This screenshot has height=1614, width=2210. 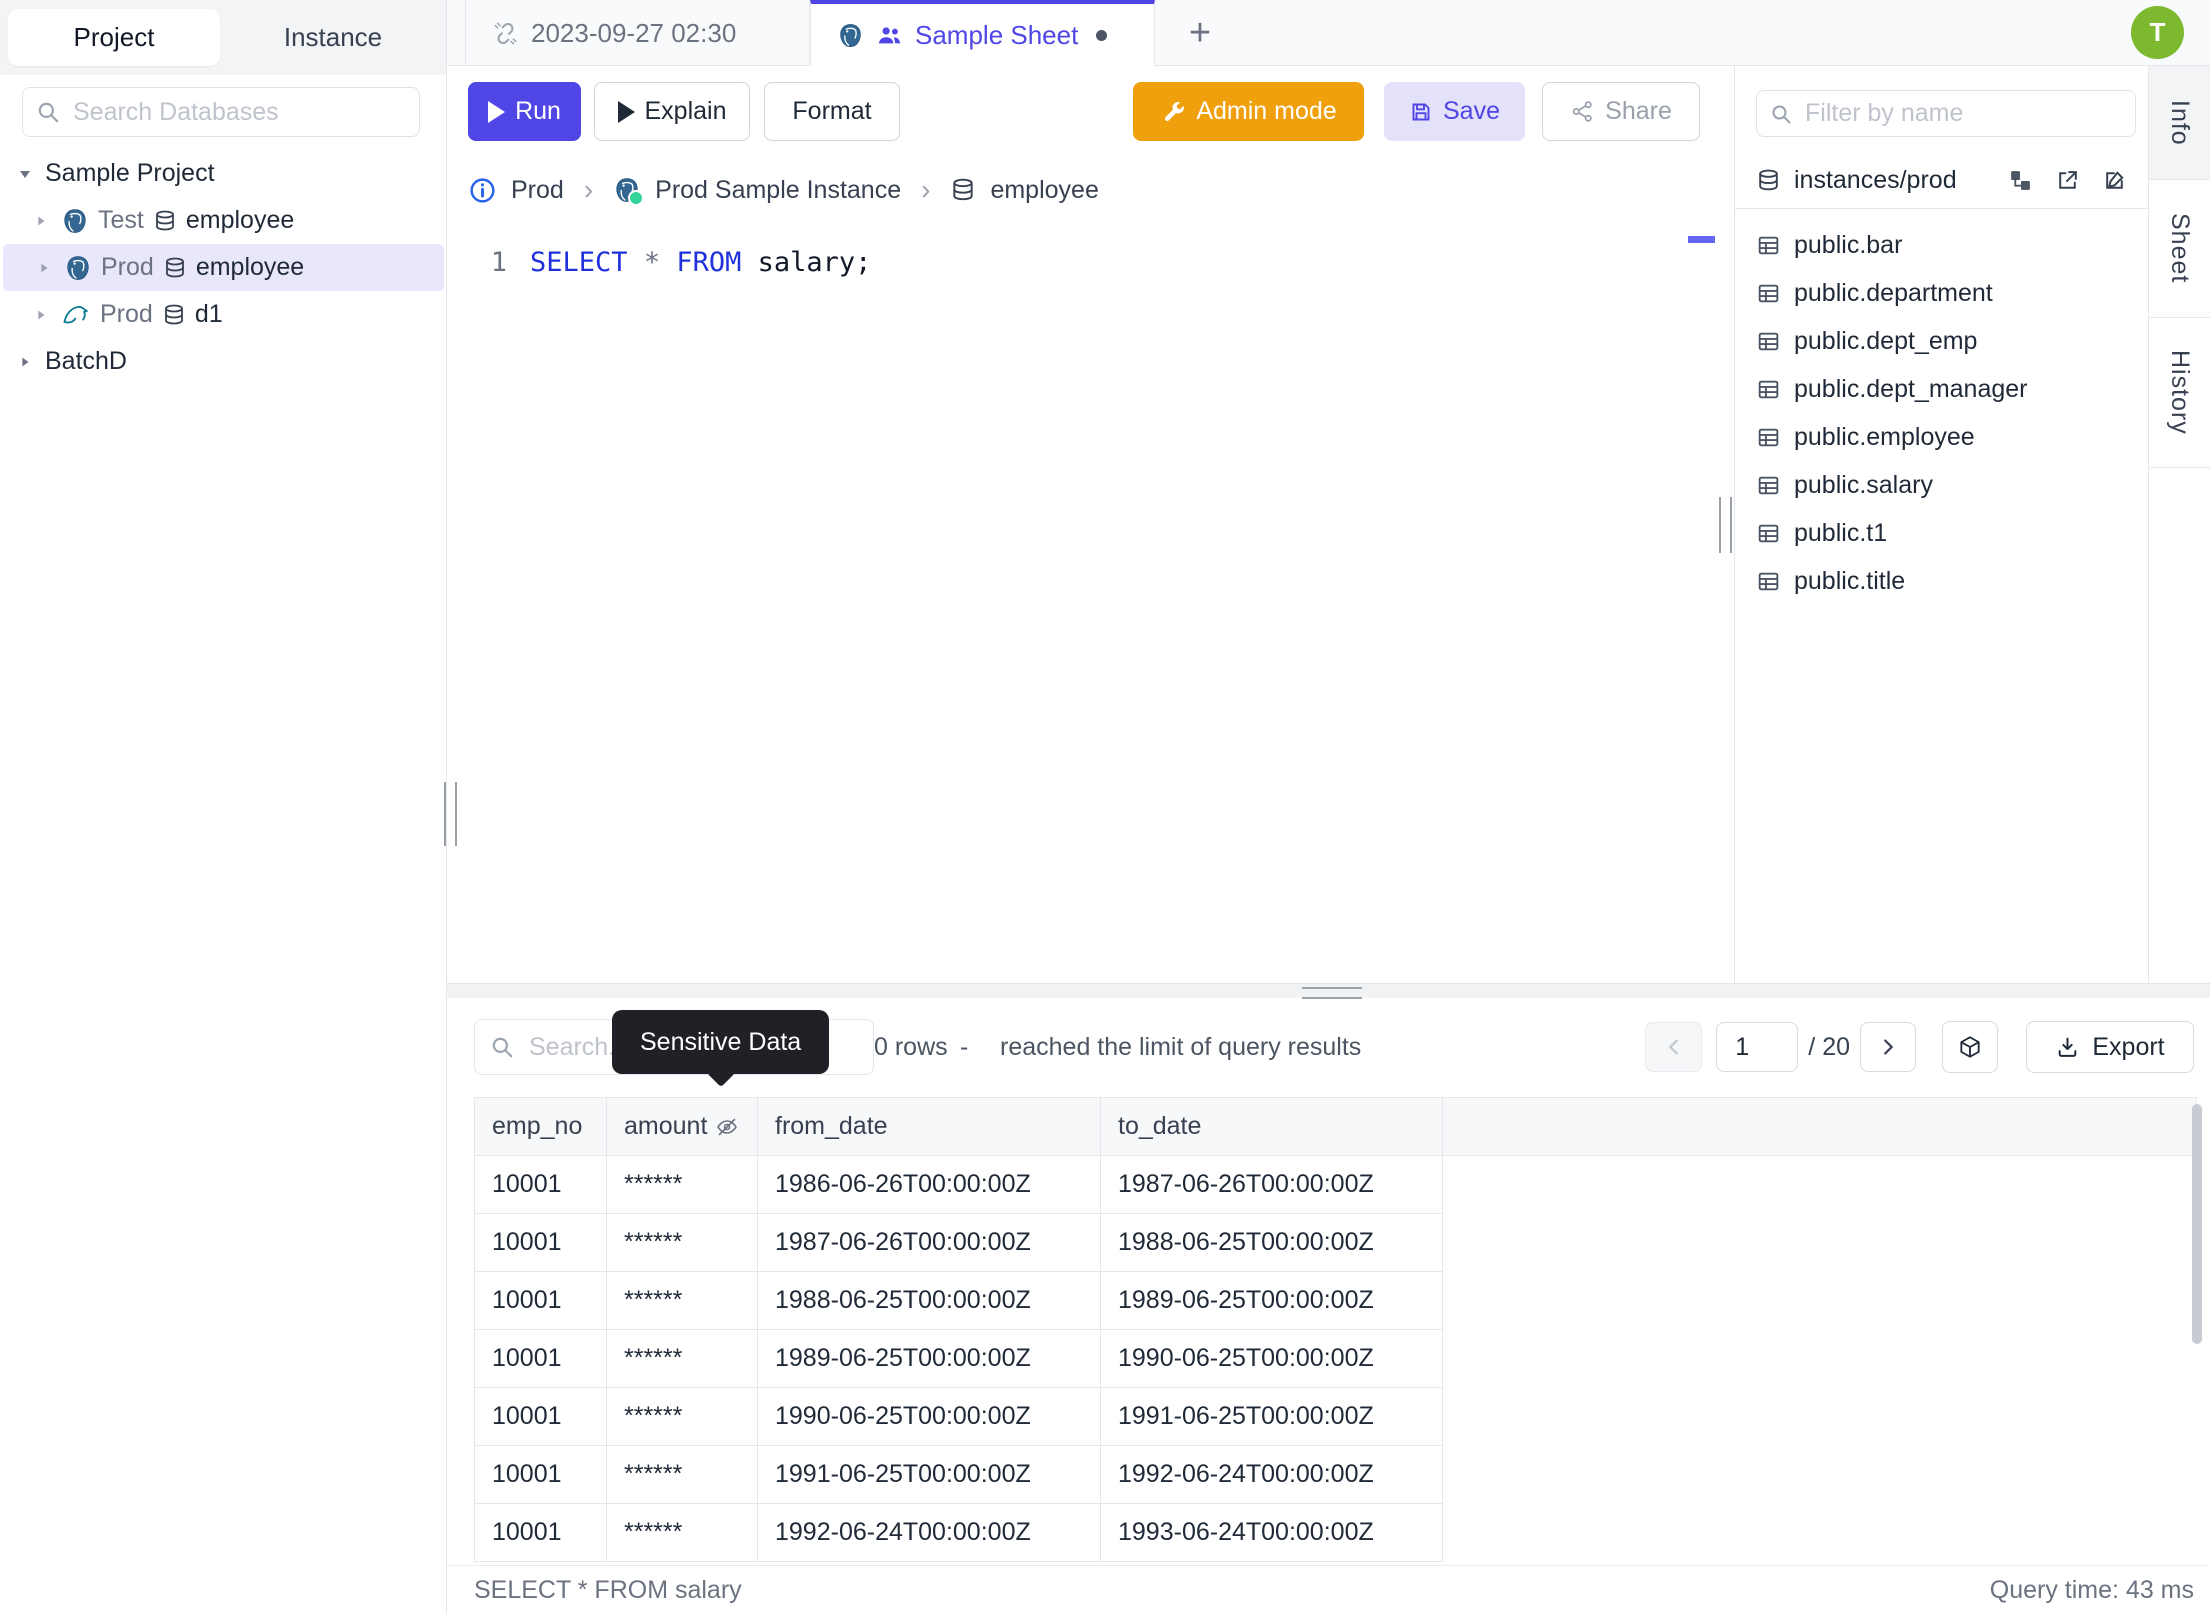 I want to click on breadcrumb-database: employee, so click(x=1044, y=190).